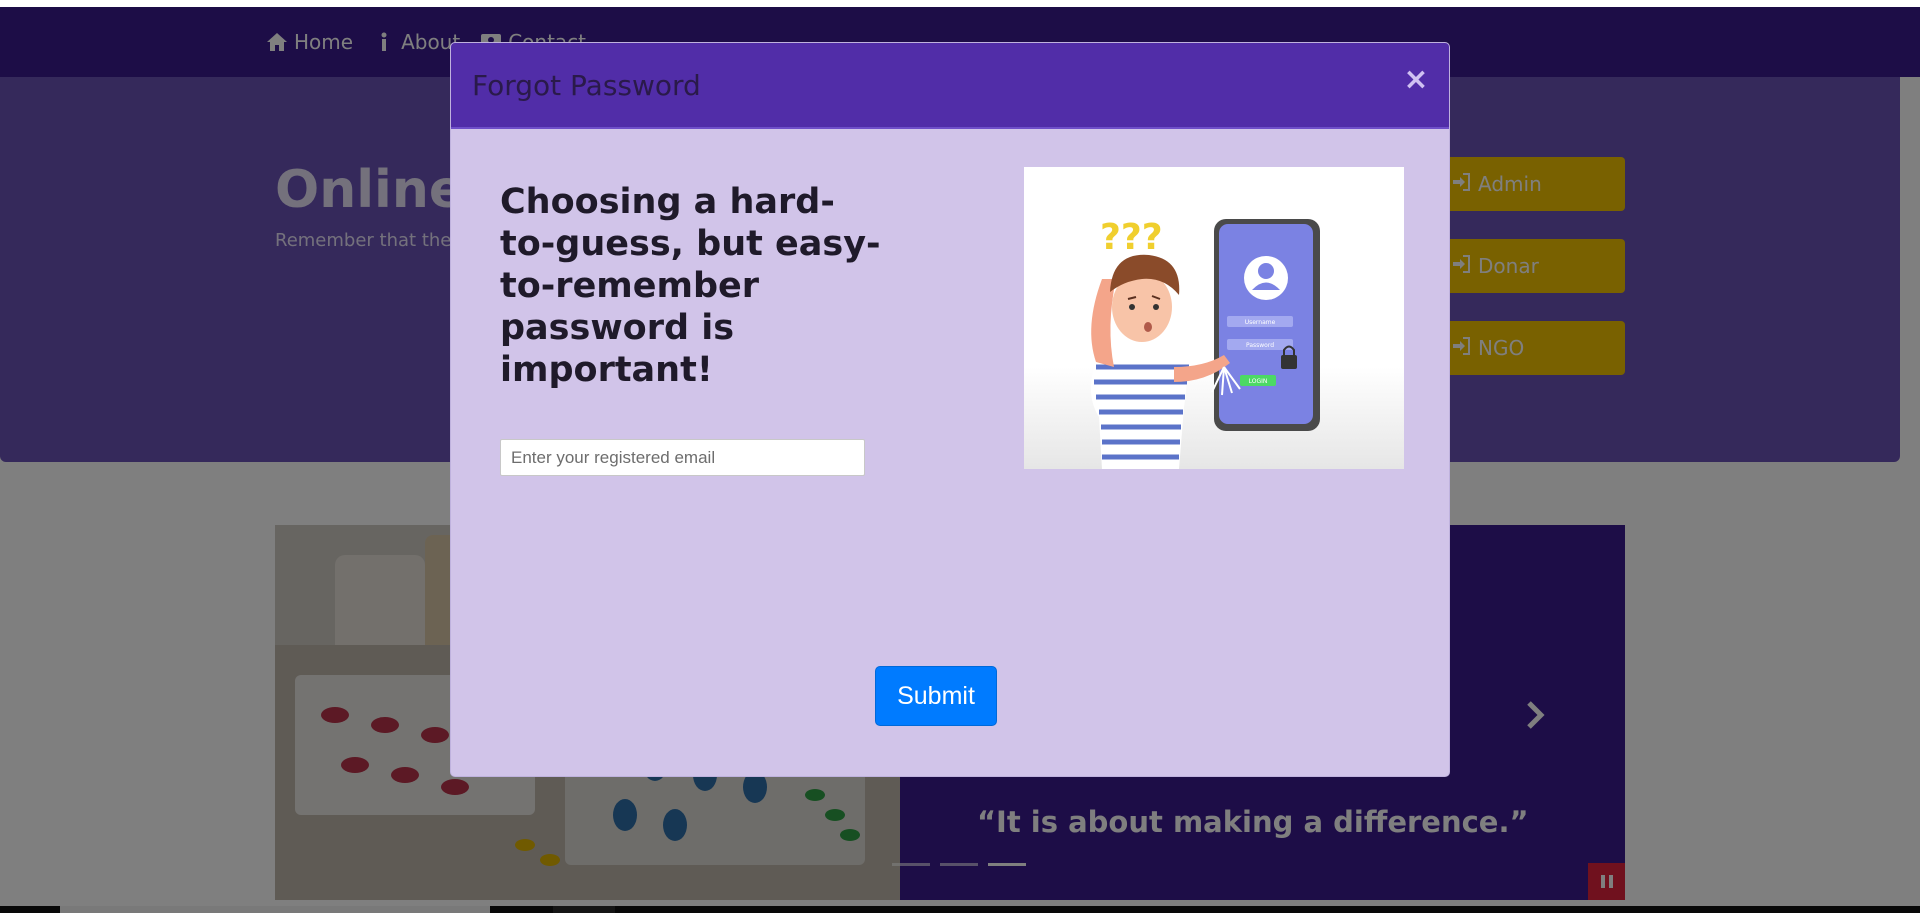 Image resolution: width=1920 pixels, height=913 pixels. I want to click on modal-title: Forgot Password, so click(586, 85).